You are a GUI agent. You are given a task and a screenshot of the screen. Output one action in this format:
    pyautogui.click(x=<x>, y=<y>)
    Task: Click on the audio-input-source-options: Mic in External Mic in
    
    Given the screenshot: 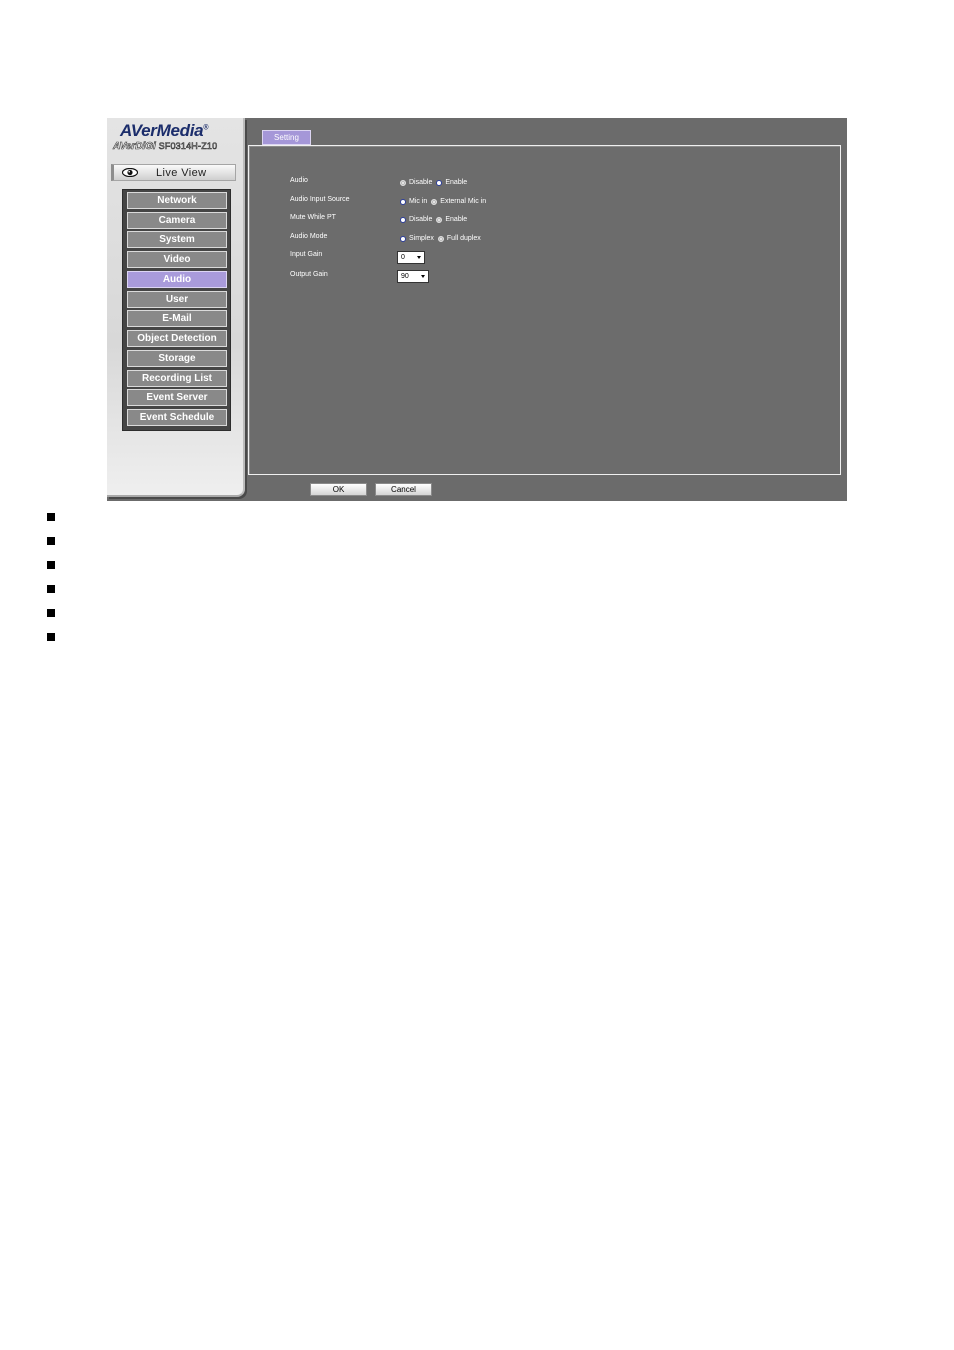 What is the action you would take?
    pyautogui.click(x=445, y=201)
    